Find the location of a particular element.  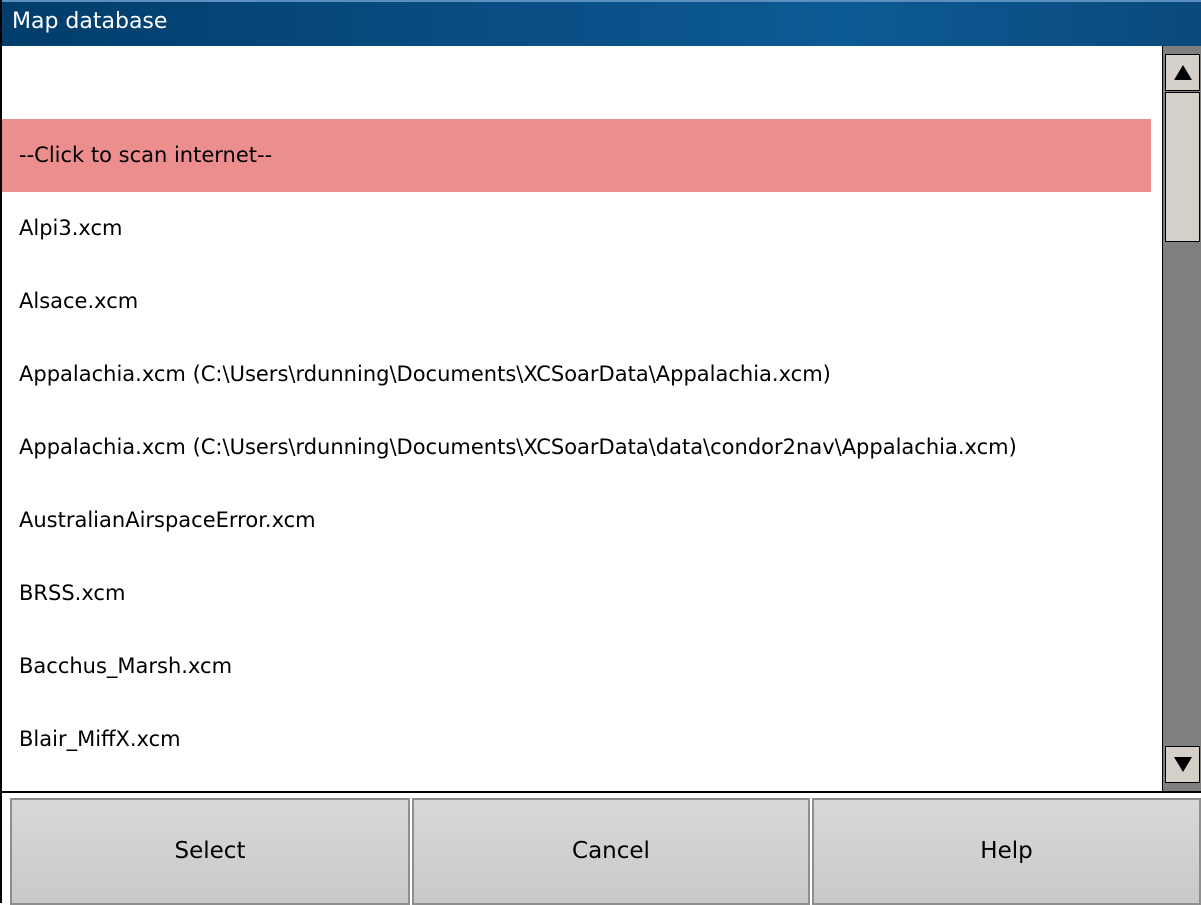

help-button: Help is located at coordinates (1006, 851).